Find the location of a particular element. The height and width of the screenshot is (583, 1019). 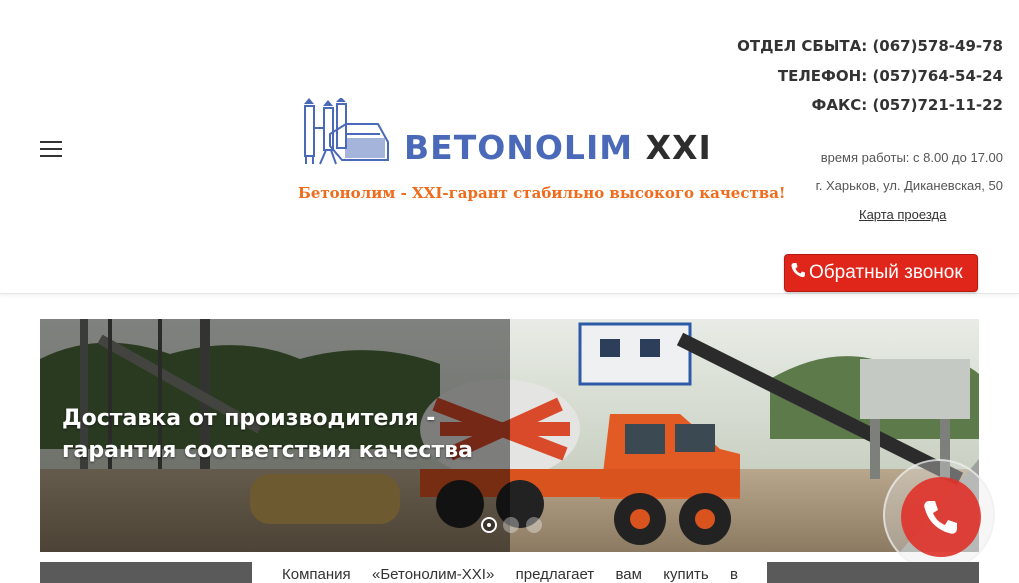

site-logo: BETONOLIM XXI is located at coordinates (512, 138).